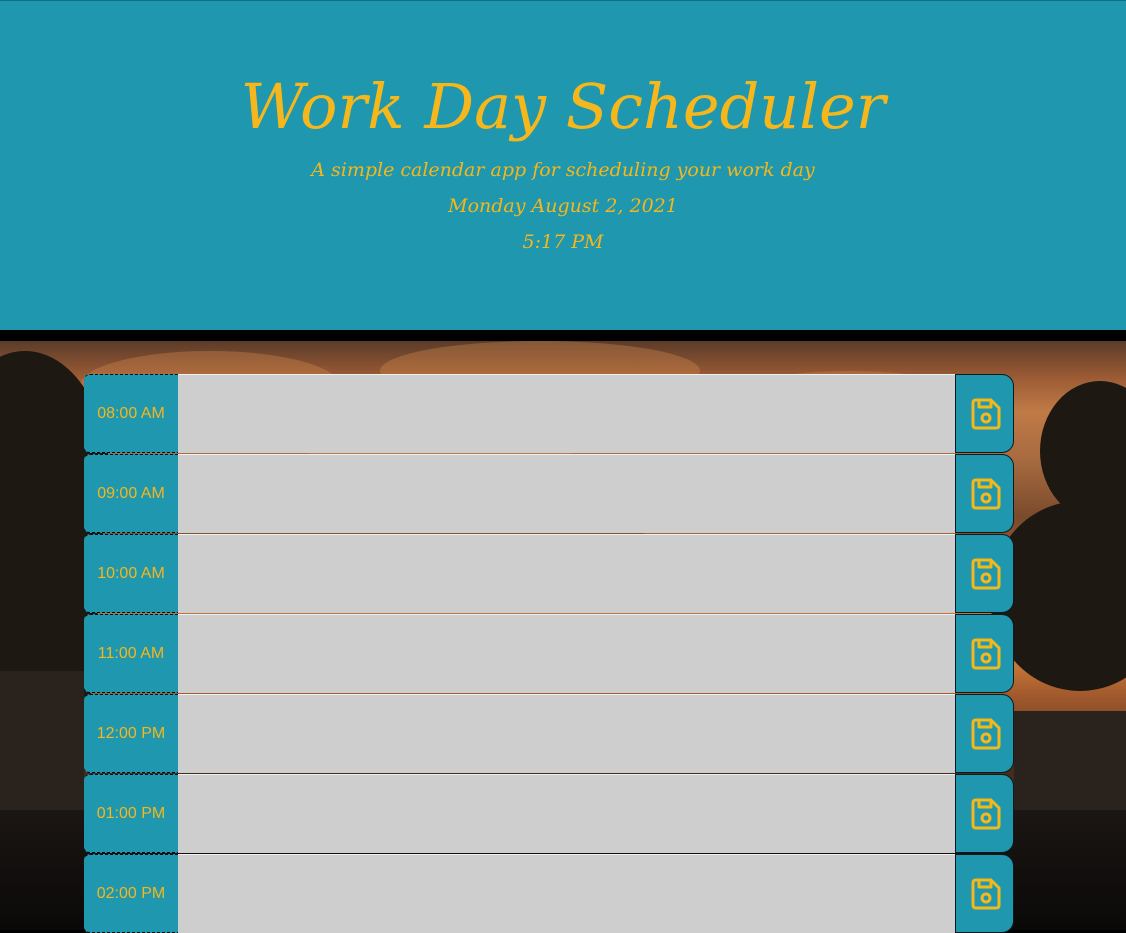 This screenshot has height=933, width=1126. I want to click on hour-label: 11:00 AM, so click(131, 653).